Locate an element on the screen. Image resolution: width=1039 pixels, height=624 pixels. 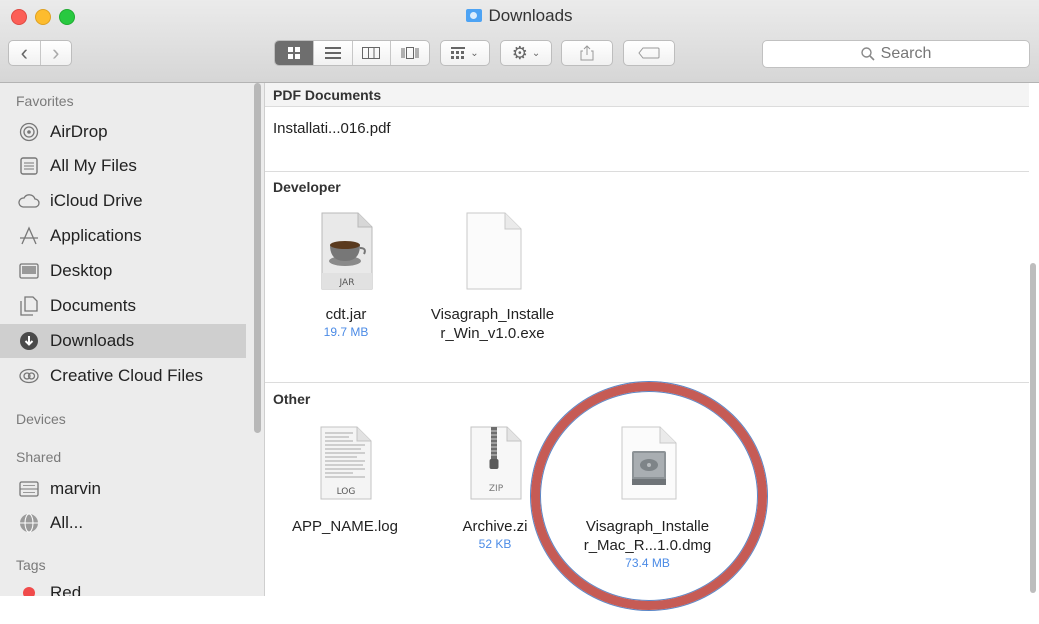
sidebar-section-favorites: Favorites is located at coordinates (45, 101).